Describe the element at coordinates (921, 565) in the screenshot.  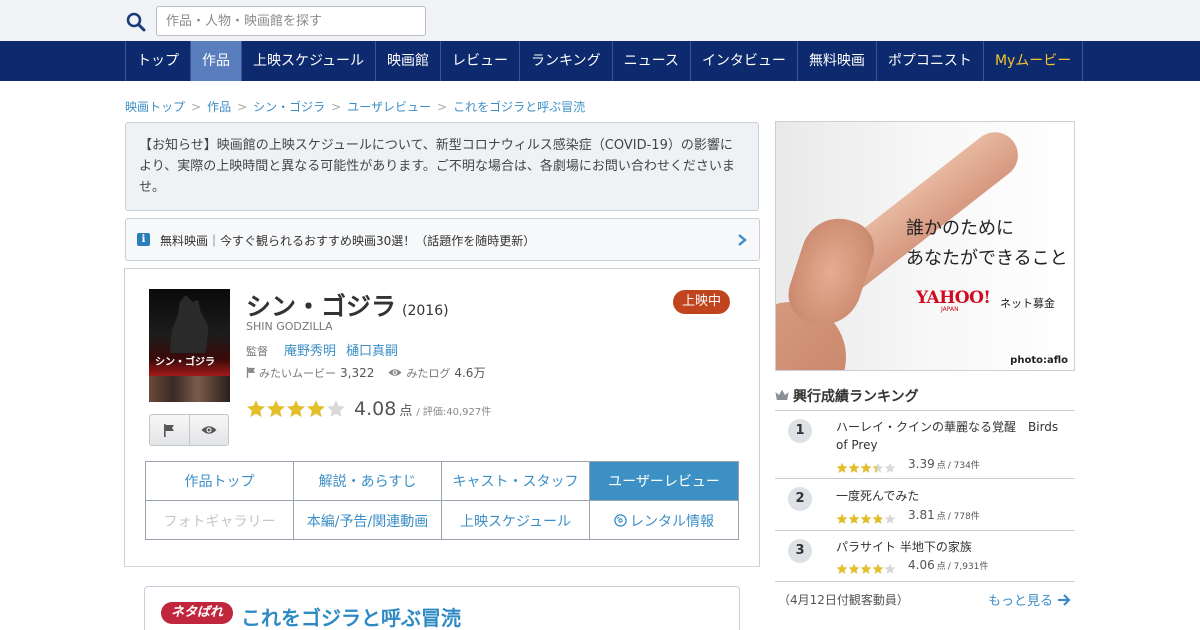
I see `rank-score: 4.06` at that location.